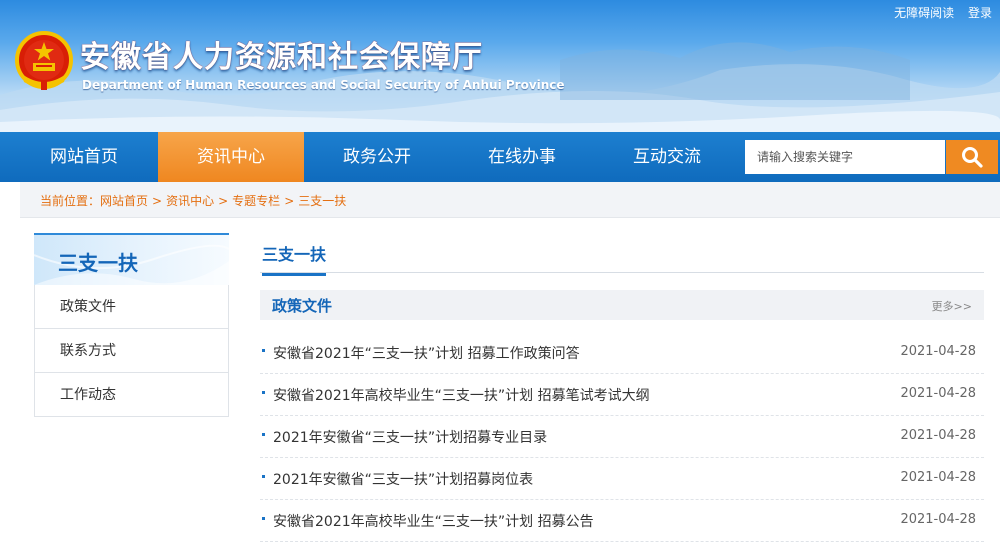 The height and width of the screenshot is (542, 1000). What do you see at coordinates (231, 157) in the screenshot?
I see `nav-item-news-center: 资讯中心` at bounding box center [231, 157].